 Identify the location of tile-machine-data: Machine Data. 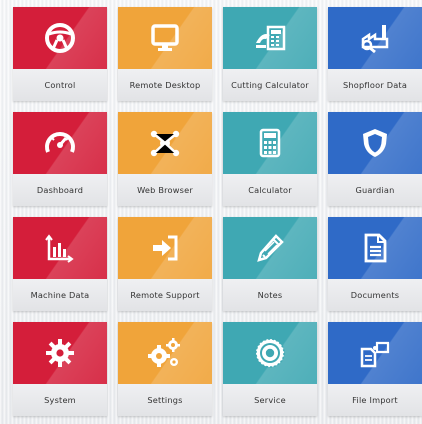
(60, 264).